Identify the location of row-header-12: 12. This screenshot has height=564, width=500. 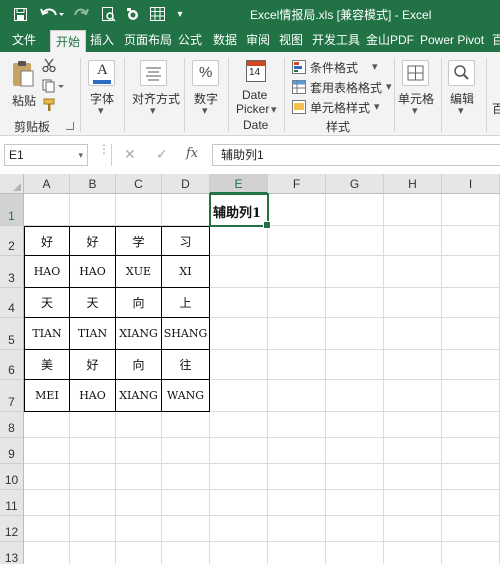
(12, 529).